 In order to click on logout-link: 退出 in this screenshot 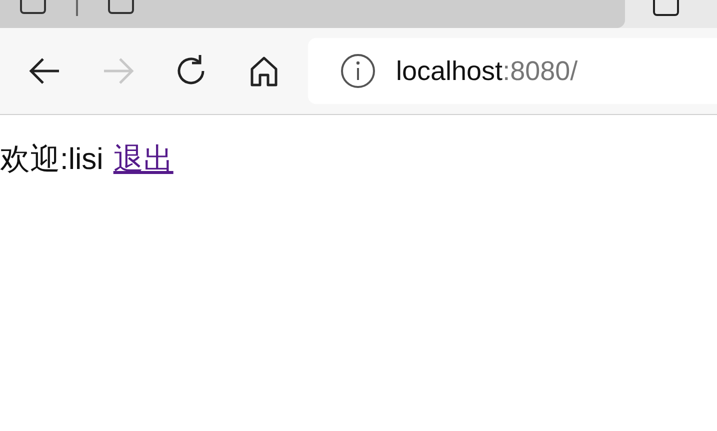, I will do `click(143, 159)`.